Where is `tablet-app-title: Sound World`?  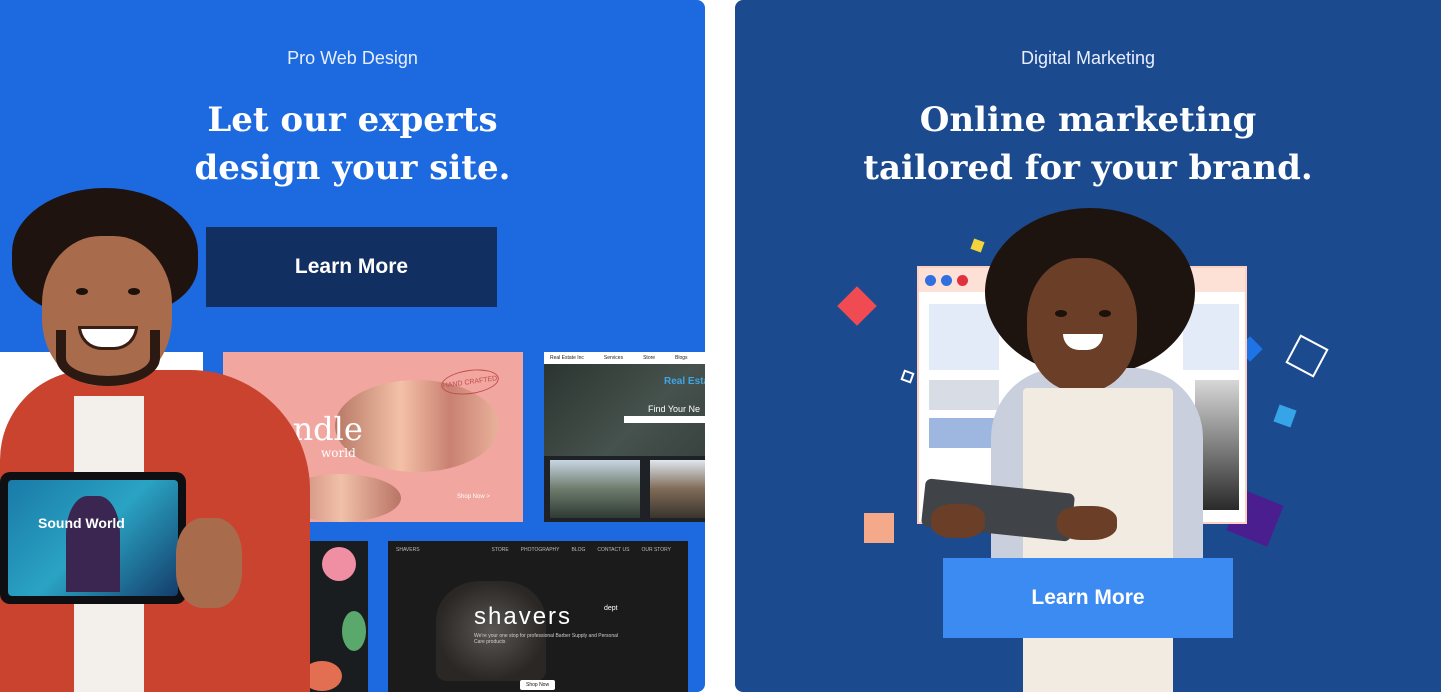
tablet-app-title: Sound World is located at coordinates (81, 523).